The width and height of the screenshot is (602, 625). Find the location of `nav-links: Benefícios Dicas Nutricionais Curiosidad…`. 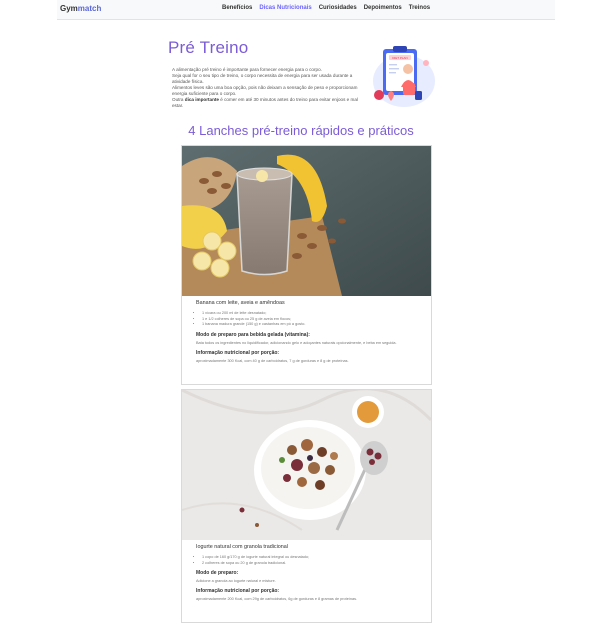

nav-links: Benefícios Dicas Nutricionais Curiosidad… is located at coordinates (326, 8).